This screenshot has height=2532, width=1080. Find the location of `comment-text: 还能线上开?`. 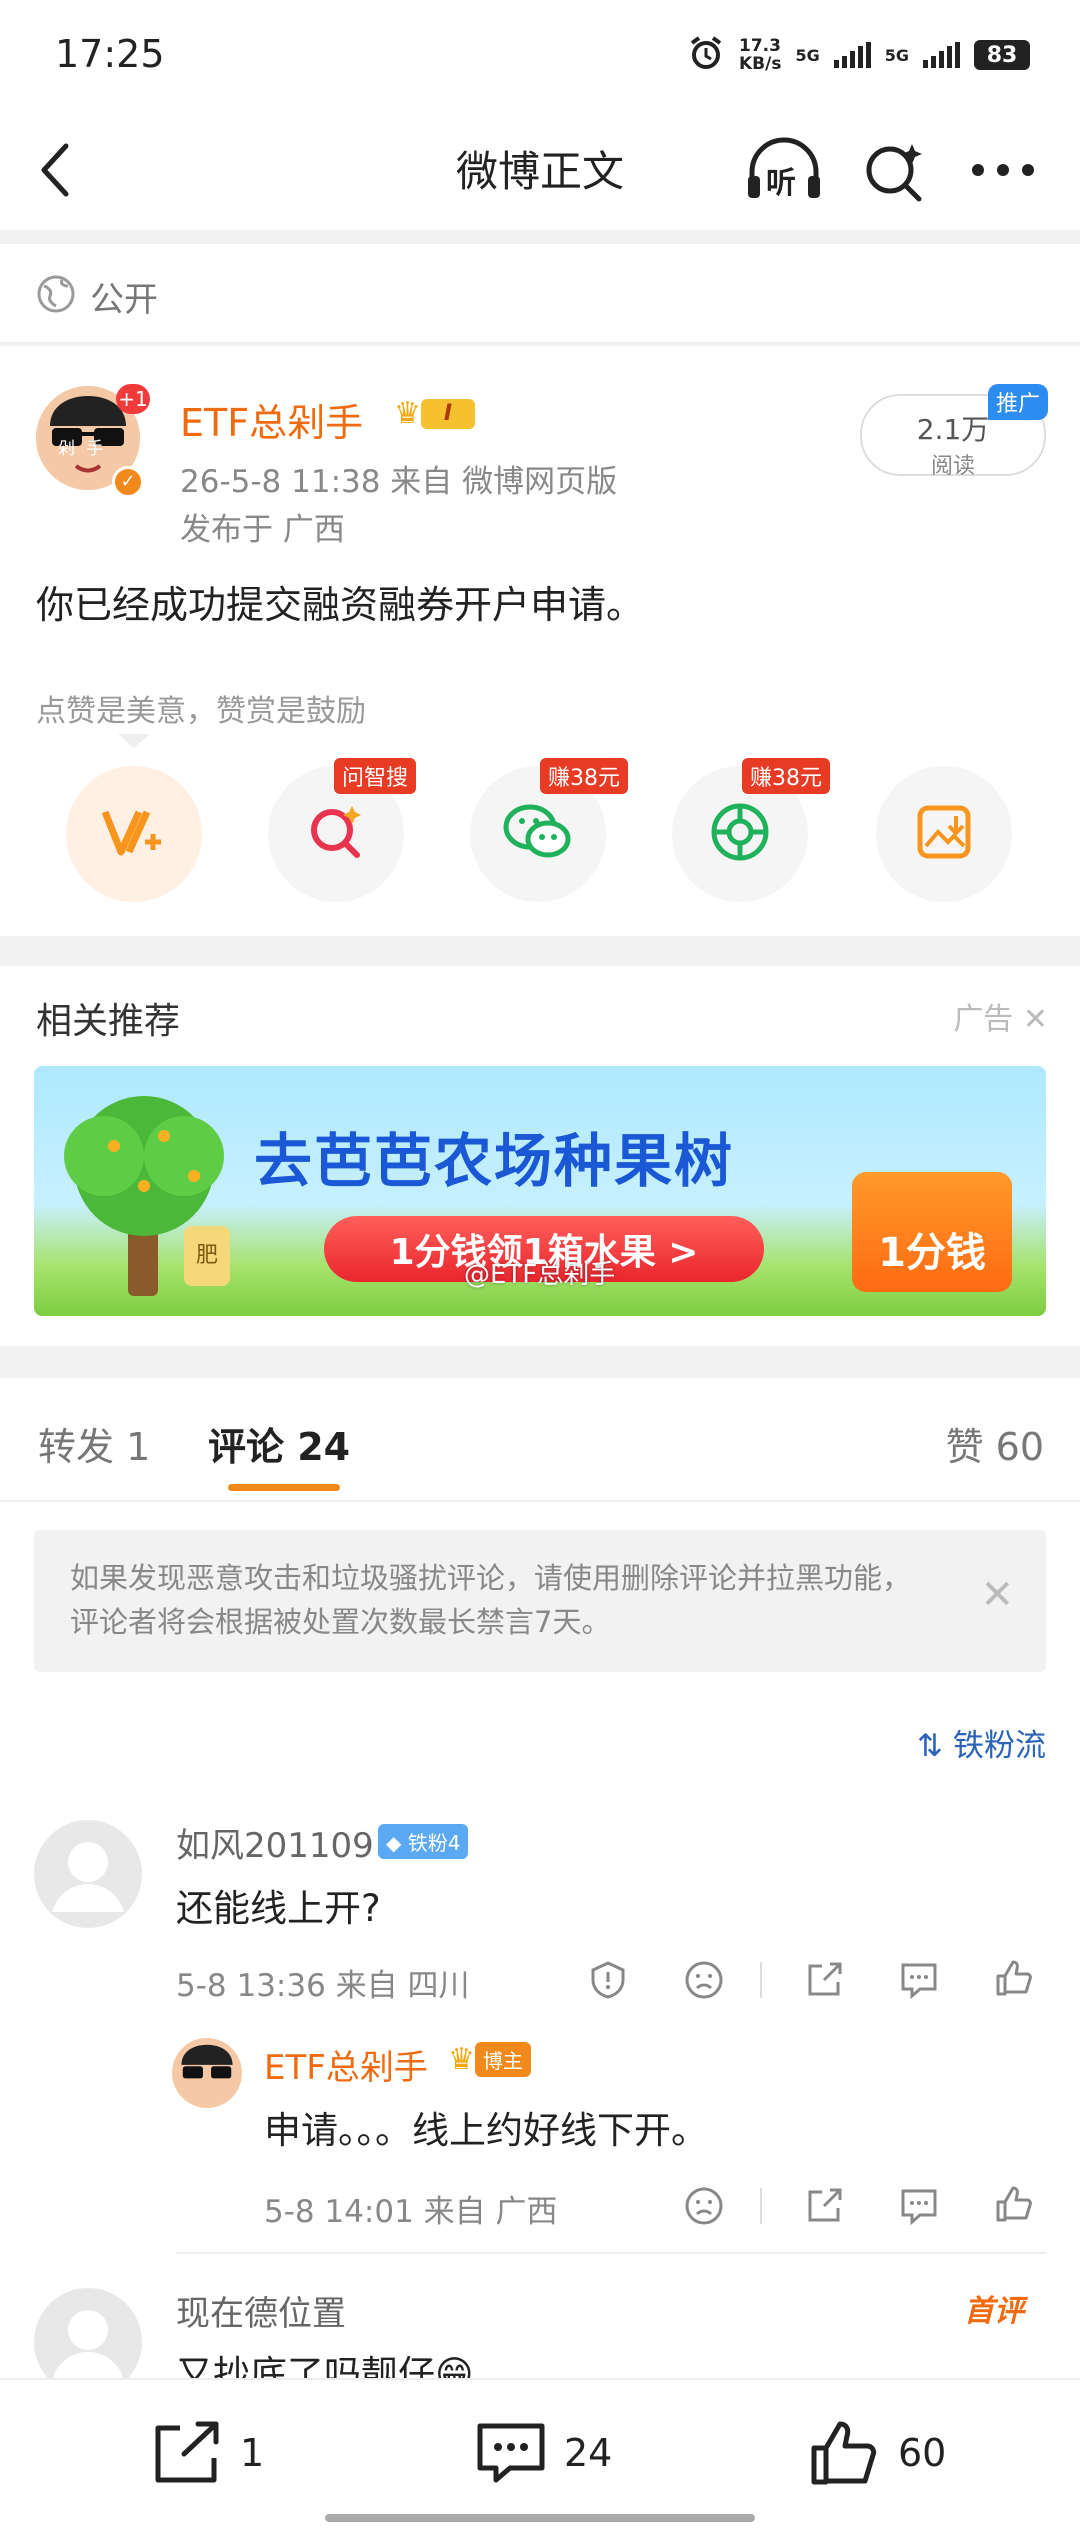

comment-text: 还能线上开? is located at coordinates (278, 1908).